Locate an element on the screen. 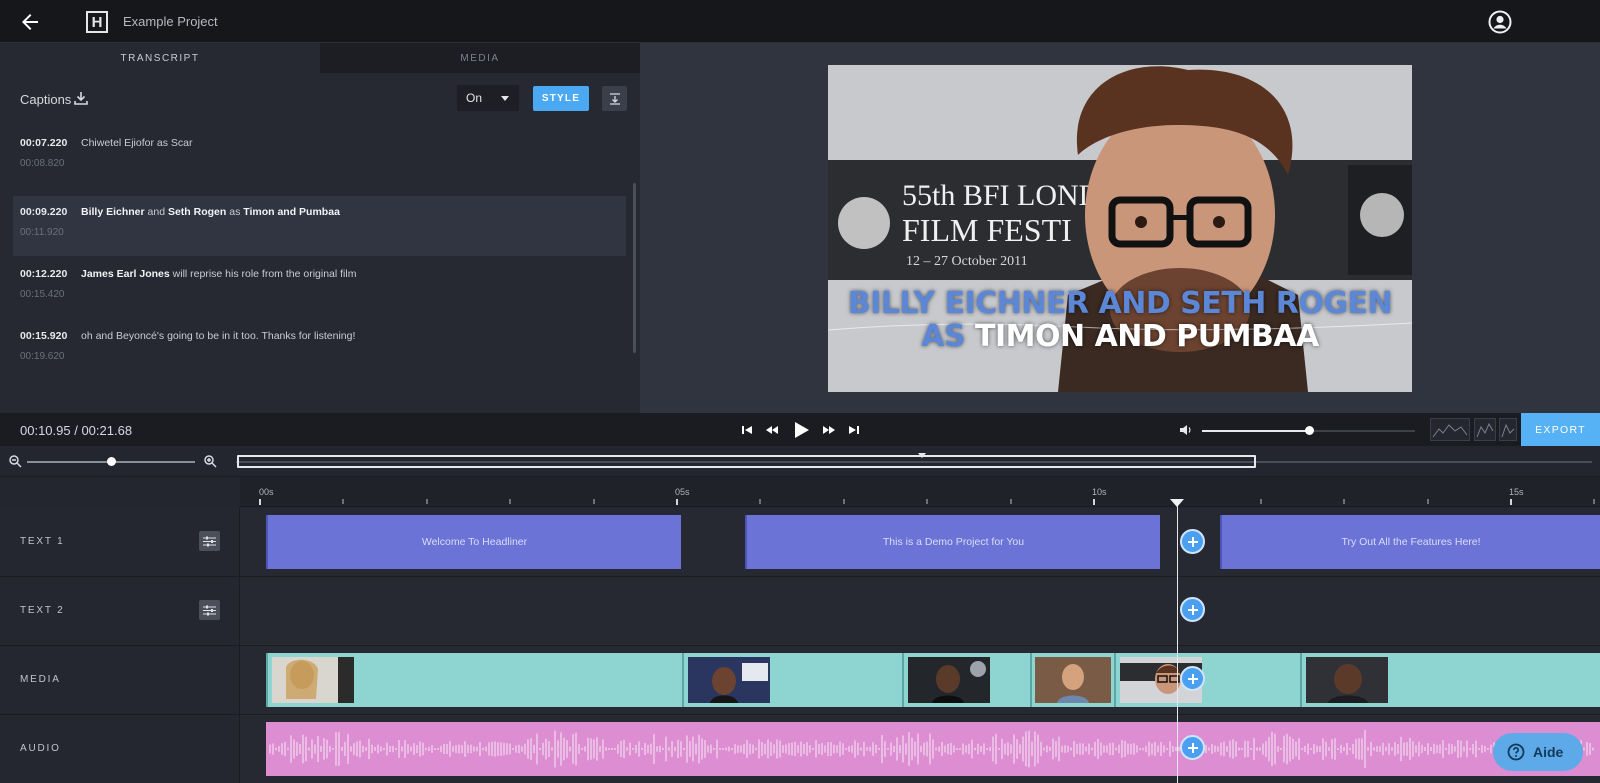  track-label: TEXT 1 is located at coordinates (42, 541).